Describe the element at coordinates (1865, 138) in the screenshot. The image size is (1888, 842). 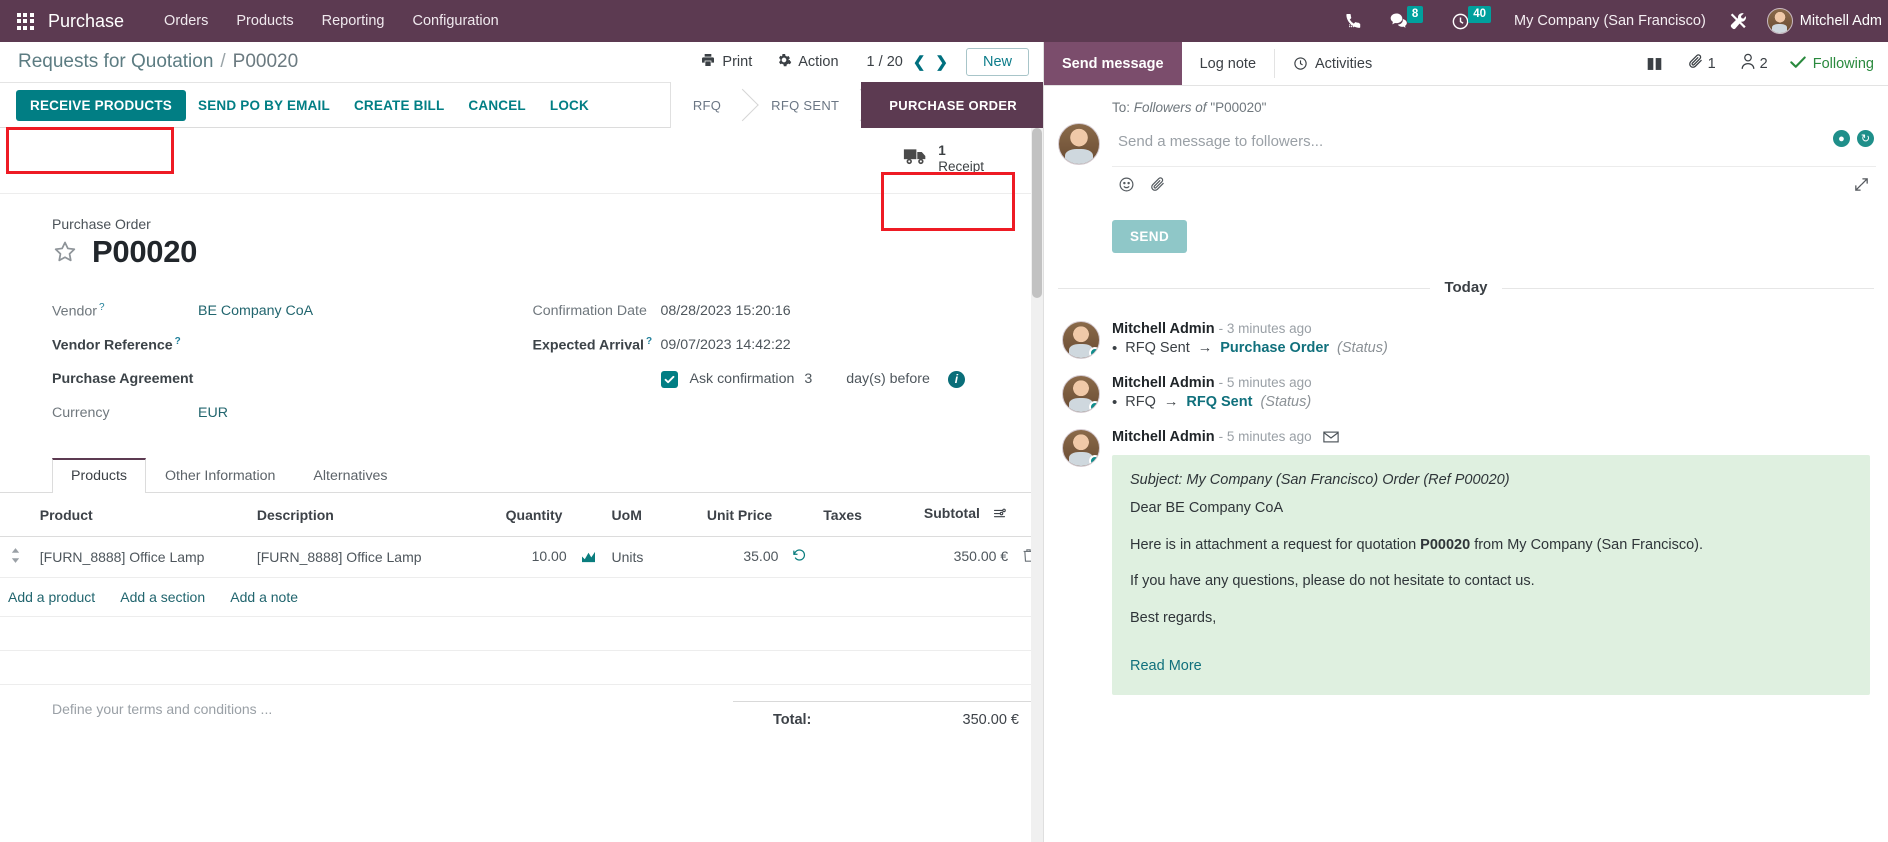
I see `refresh-icon: ↻` at that location.